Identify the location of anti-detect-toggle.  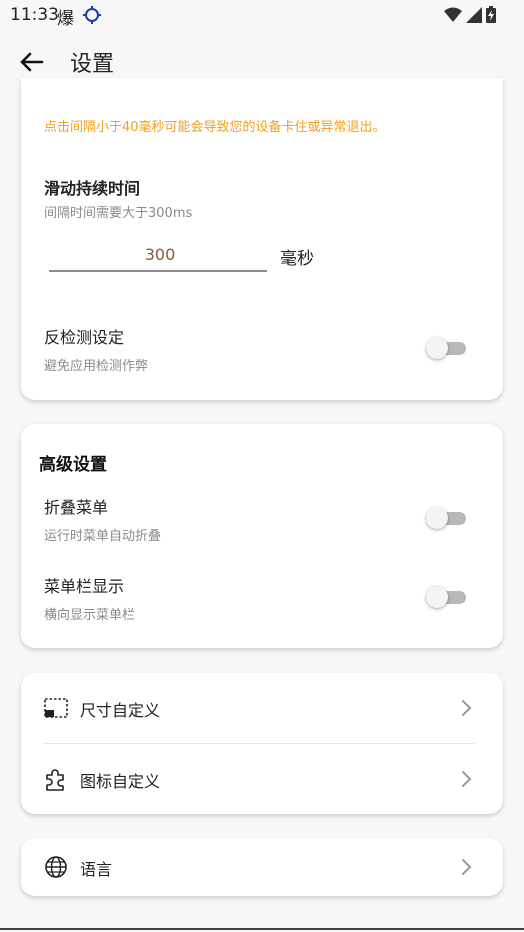
(446, 348).